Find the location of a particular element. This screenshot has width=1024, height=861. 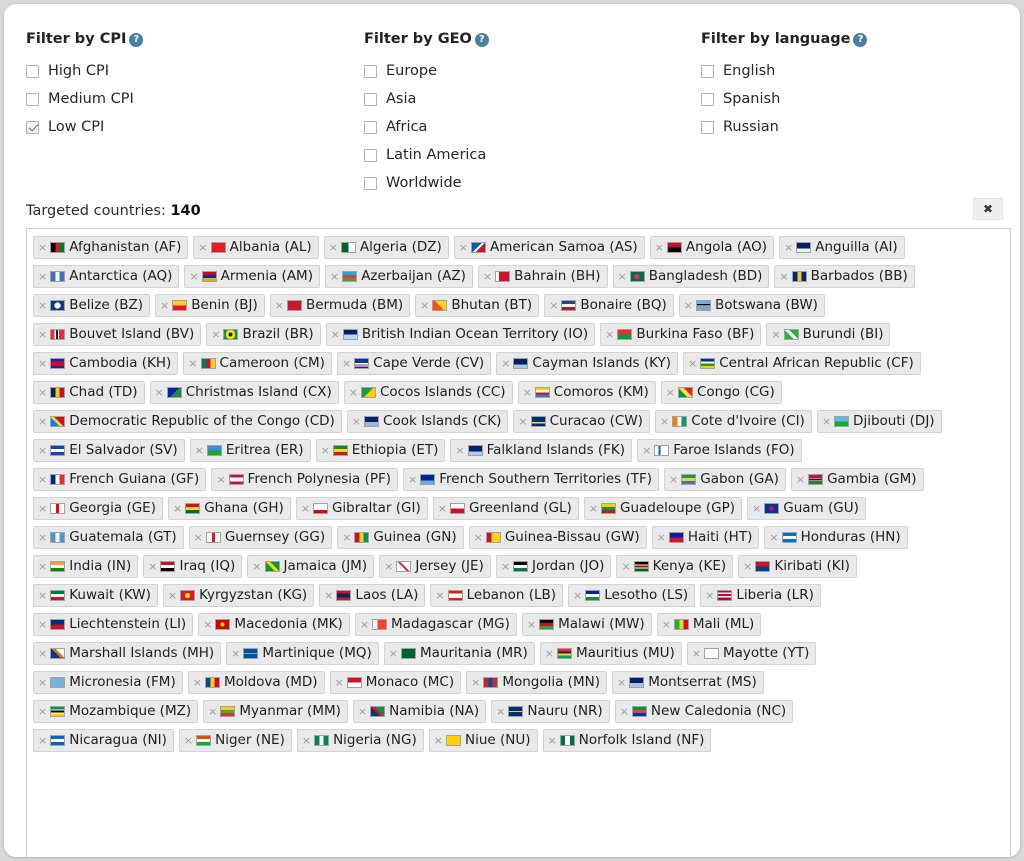

country-tag: × Iraq (IQ) is located at coordinates (193, 566).